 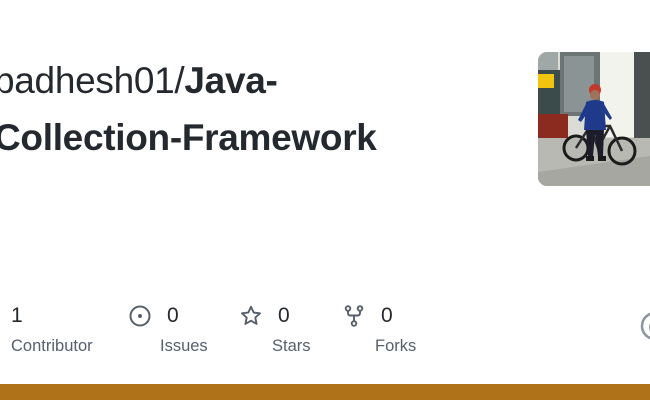 I want to click on star-icon, so click(x=251, y=316).